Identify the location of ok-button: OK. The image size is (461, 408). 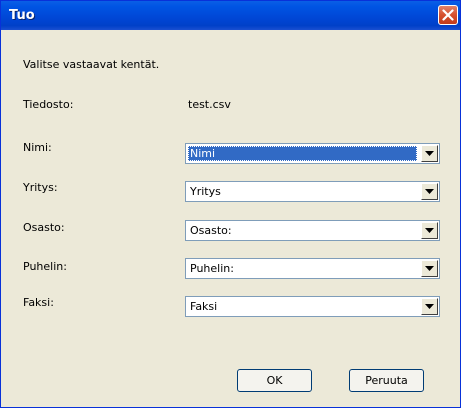
(274, 380).